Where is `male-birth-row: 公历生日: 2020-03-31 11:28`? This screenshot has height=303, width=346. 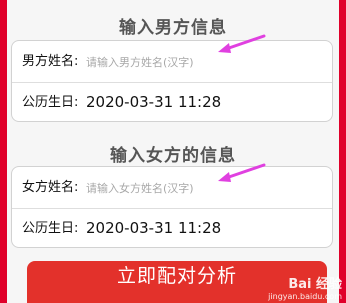
male-birth-row: 公历生日: 2020-03-31 11:28 is located at coordinates (172, 102).